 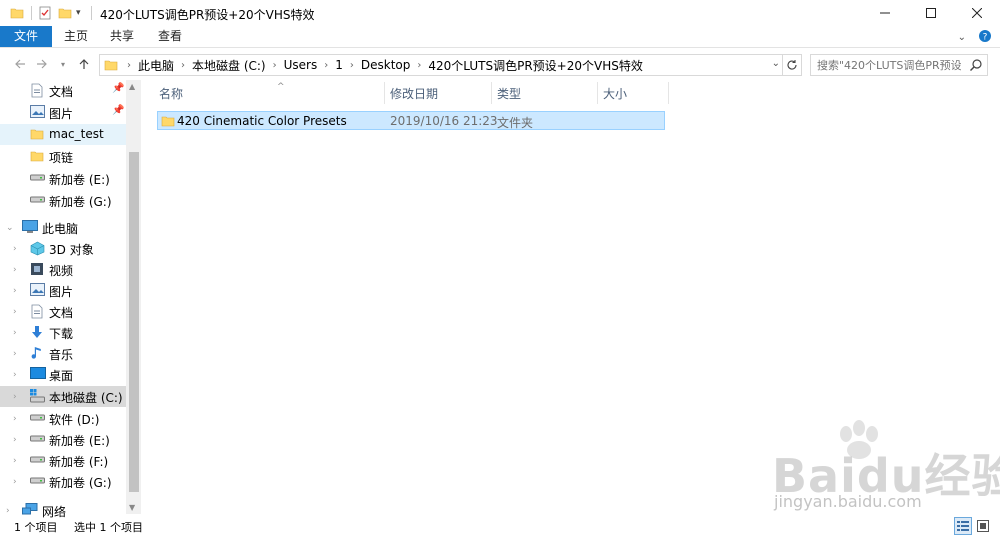 I want to click on item-count: 1 个项目, so click(x=36, y=527).